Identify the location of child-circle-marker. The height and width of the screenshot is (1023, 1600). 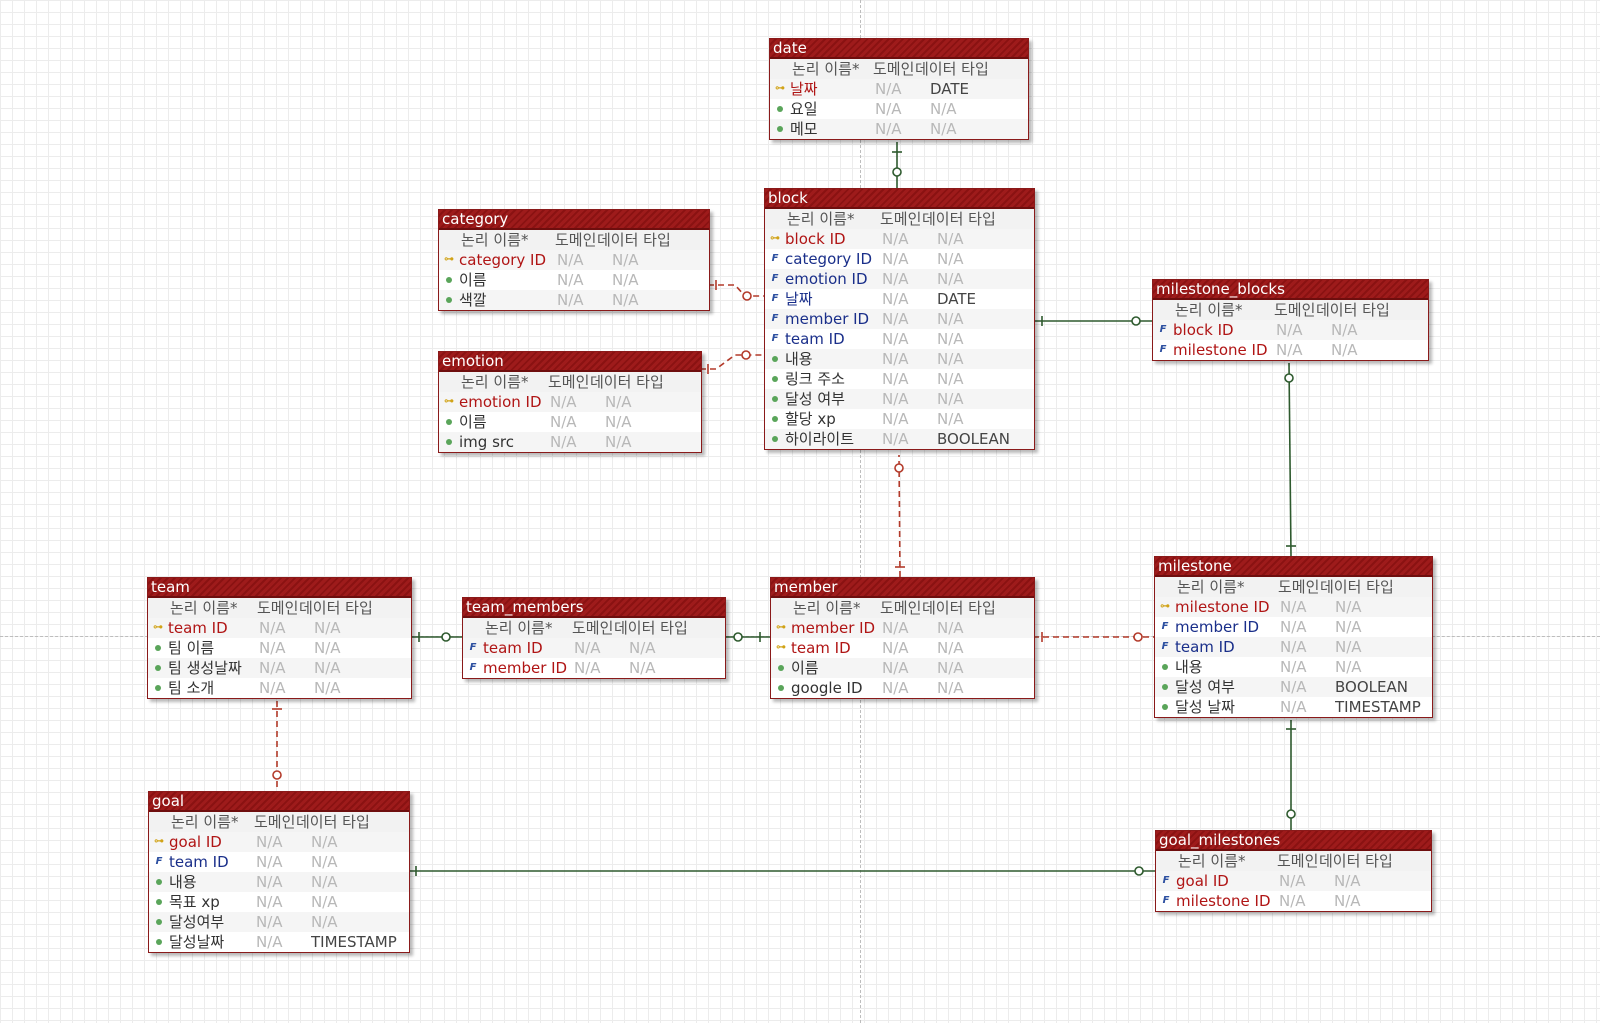
(897, 172).